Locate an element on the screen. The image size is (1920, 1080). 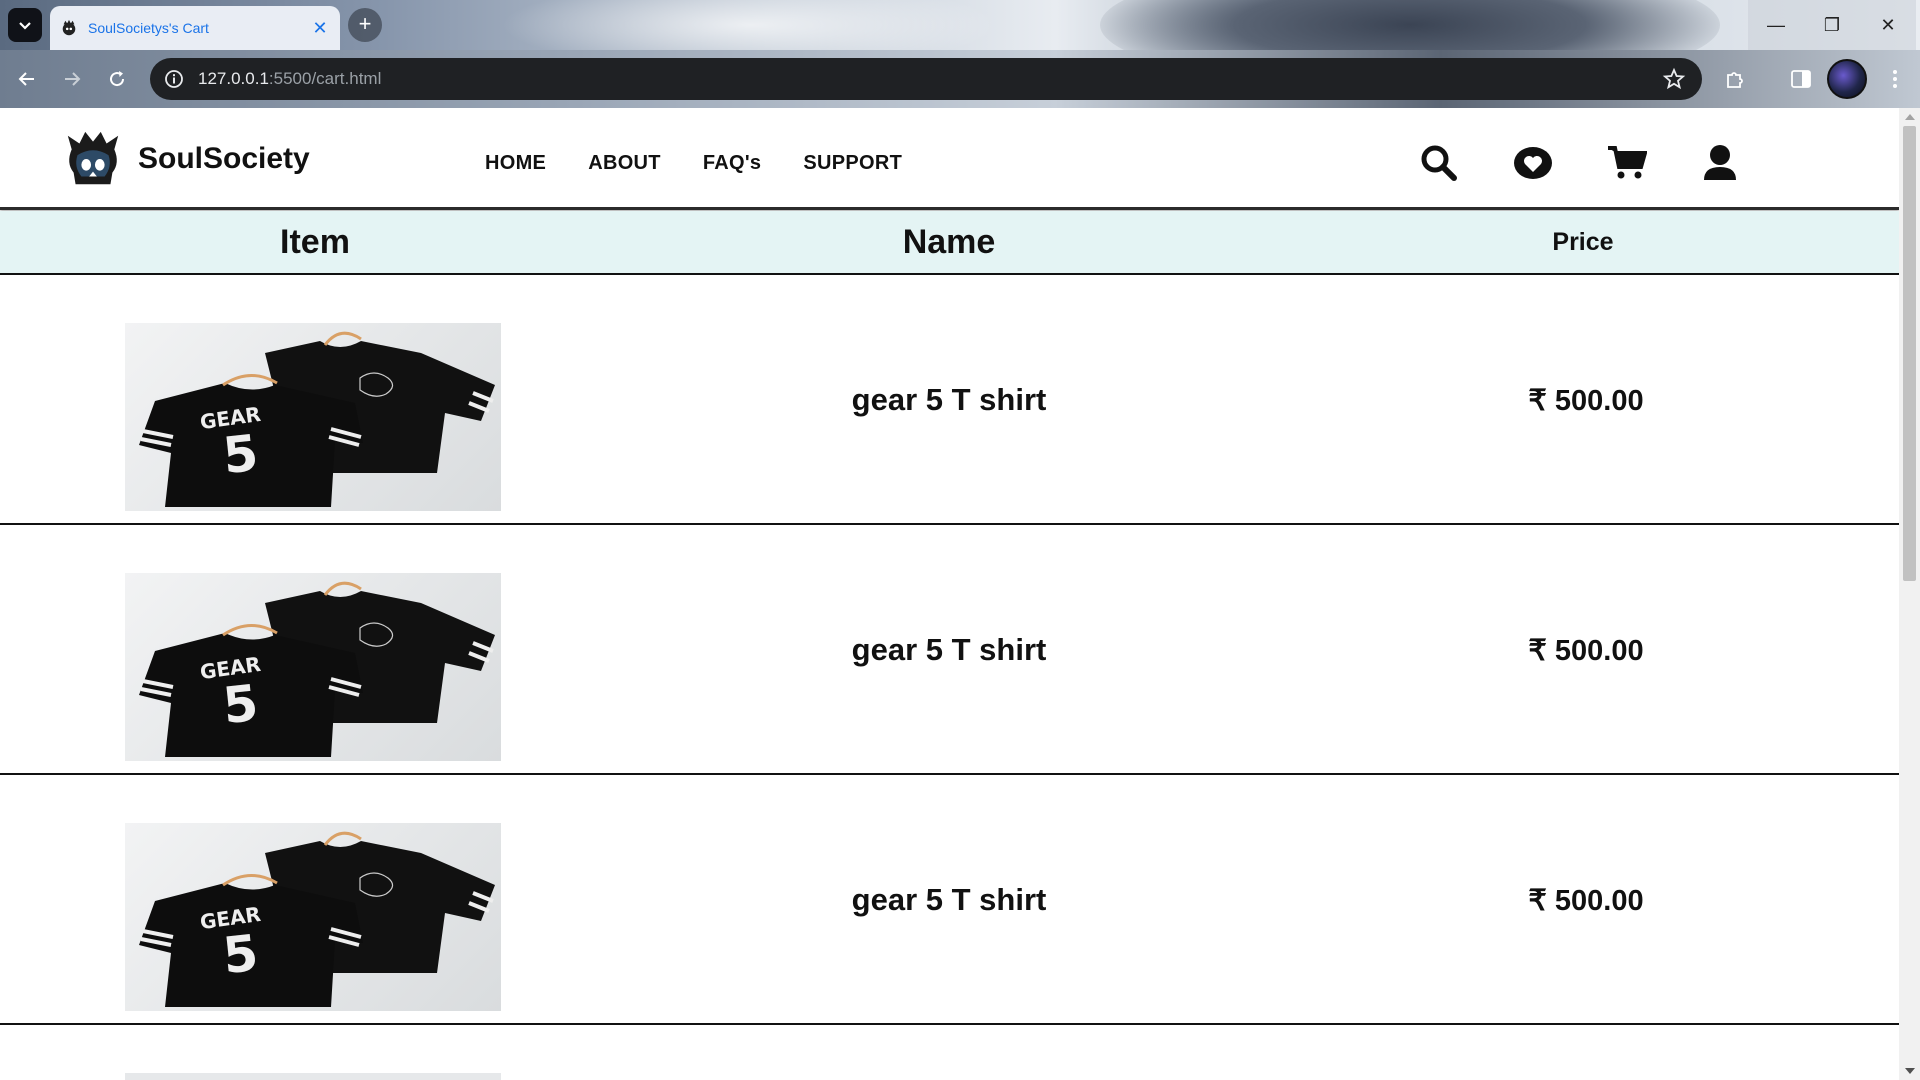
back-icon is located at coordinates (27, 79).